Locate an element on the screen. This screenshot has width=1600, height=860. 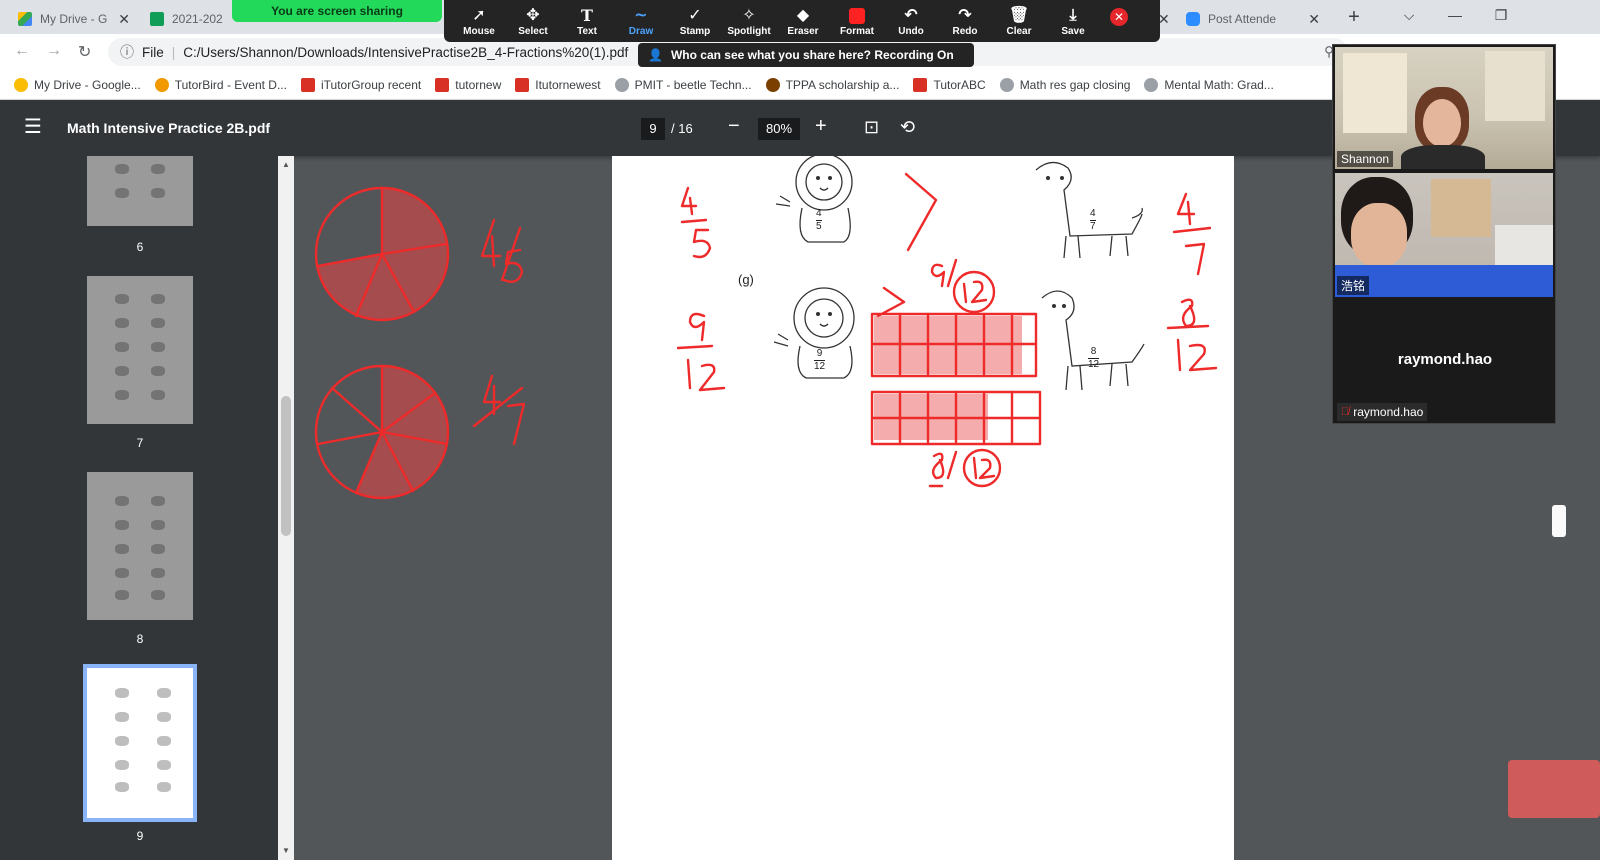
wand-icon: ✧ is located at coordinates (749, 15).